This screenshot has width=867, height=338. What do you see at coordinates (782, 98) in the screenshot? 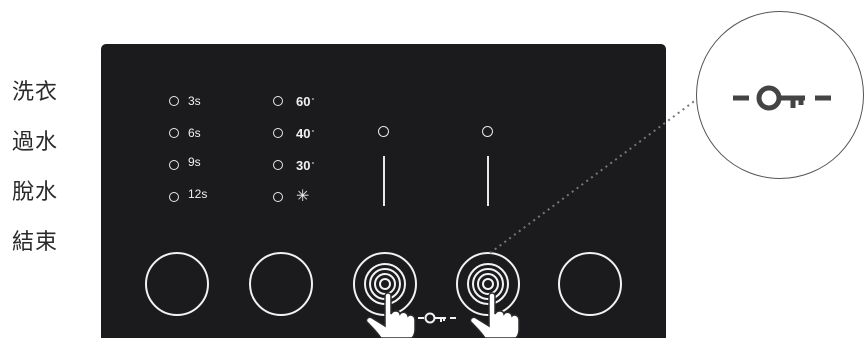
I see `key-lock-icon-large` at bounding box center [782, 98].